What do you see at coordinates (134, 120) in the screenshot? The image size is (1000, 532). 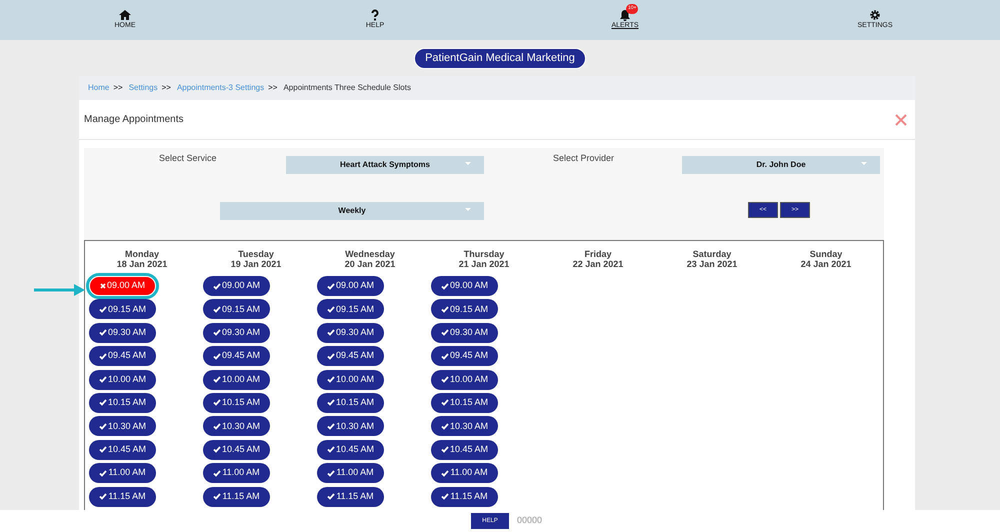 I see `page-title: Manage Appointments` at bounding box center [134, 120].